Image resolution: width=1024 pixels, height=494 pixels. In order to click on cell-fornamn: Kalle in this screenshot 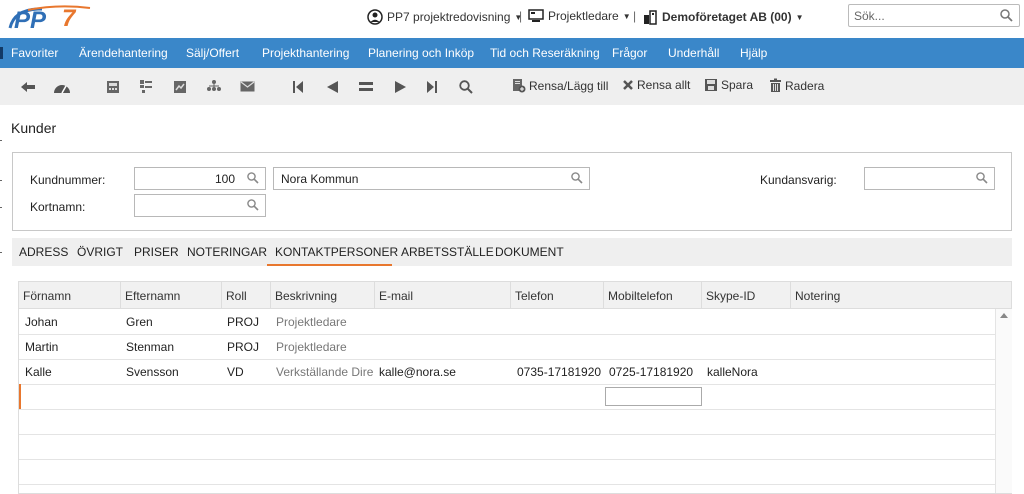, I will do `click(71, 372)`.